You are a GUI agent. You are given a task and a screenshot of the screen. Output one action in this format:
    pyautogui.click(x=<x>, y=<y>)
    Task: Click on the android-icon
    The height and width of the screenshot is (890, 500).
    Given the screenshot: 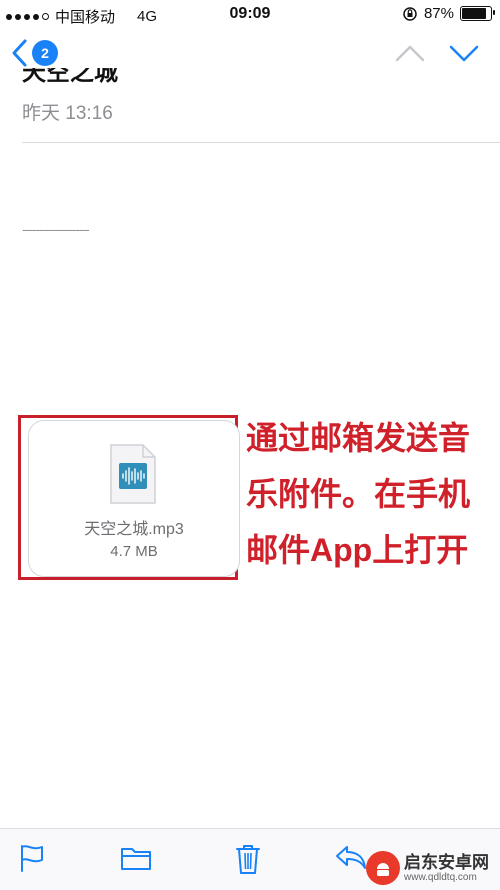 What is the action you would take?
    pyautogui.click(x=383, y=869)
    